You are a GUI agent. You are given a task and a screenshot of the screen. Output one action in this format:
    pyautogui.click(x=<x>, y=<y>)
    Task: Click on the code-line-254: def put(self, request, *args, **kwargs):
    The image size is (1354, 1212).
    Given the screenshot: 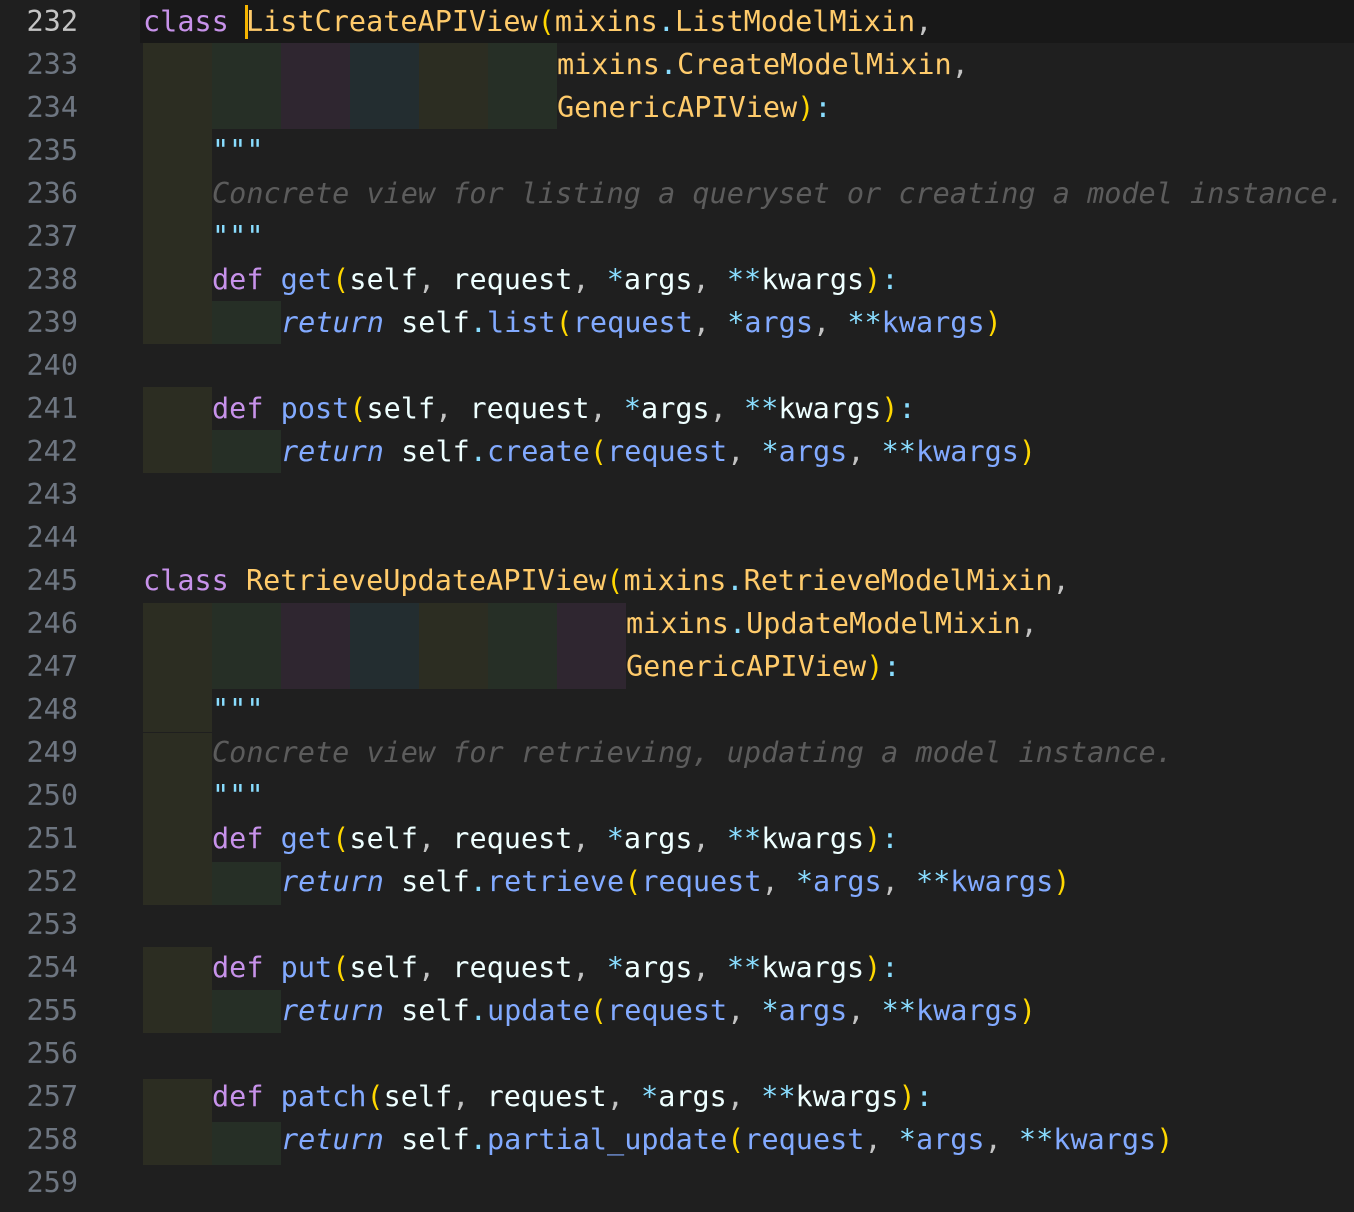 What is the action you would take?
    pyautogui.click(x=555, y=967)
    